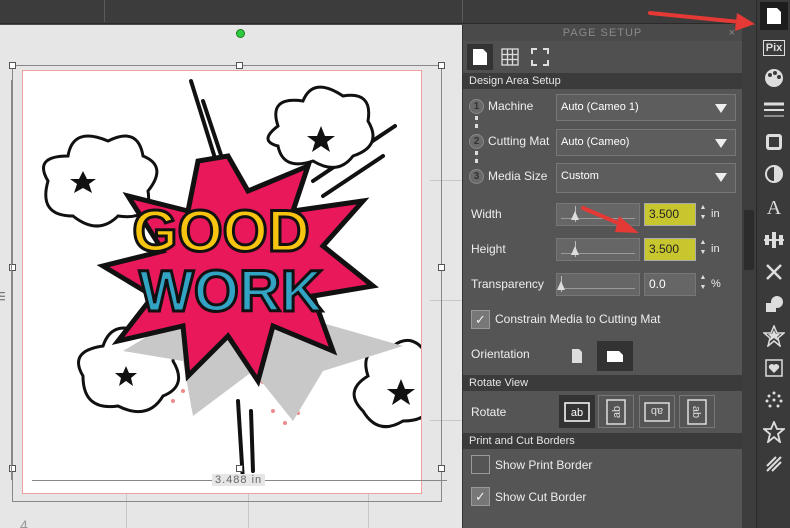  What do you see at coordinates (716, 284) in the screenshot?
I see `transparency-unit: %` at bounding box center [716, 284].